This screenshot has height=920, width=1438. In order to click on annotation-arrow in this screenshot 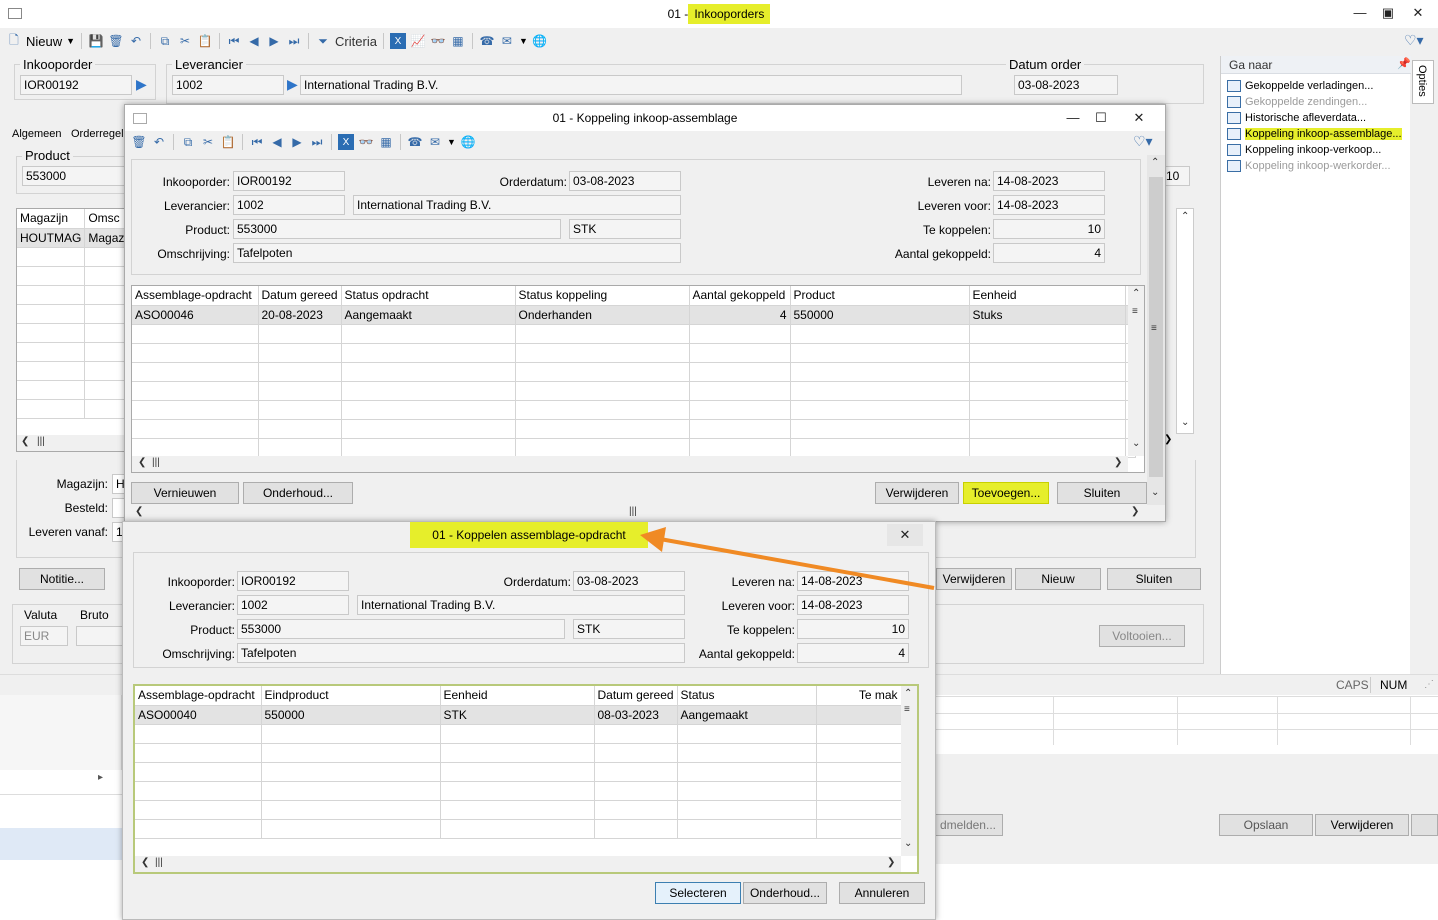, I will do `click(787, 558)`.